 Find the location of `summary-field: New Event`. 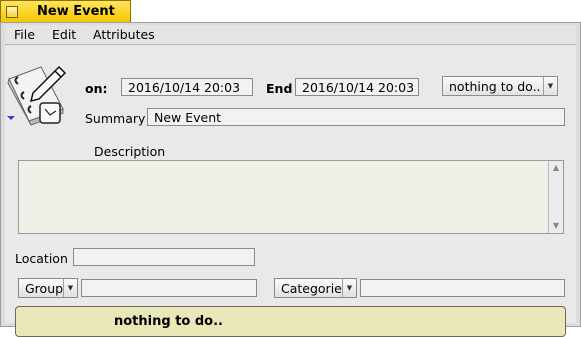

summary-field: New Event is located at coordinates (356, 117).